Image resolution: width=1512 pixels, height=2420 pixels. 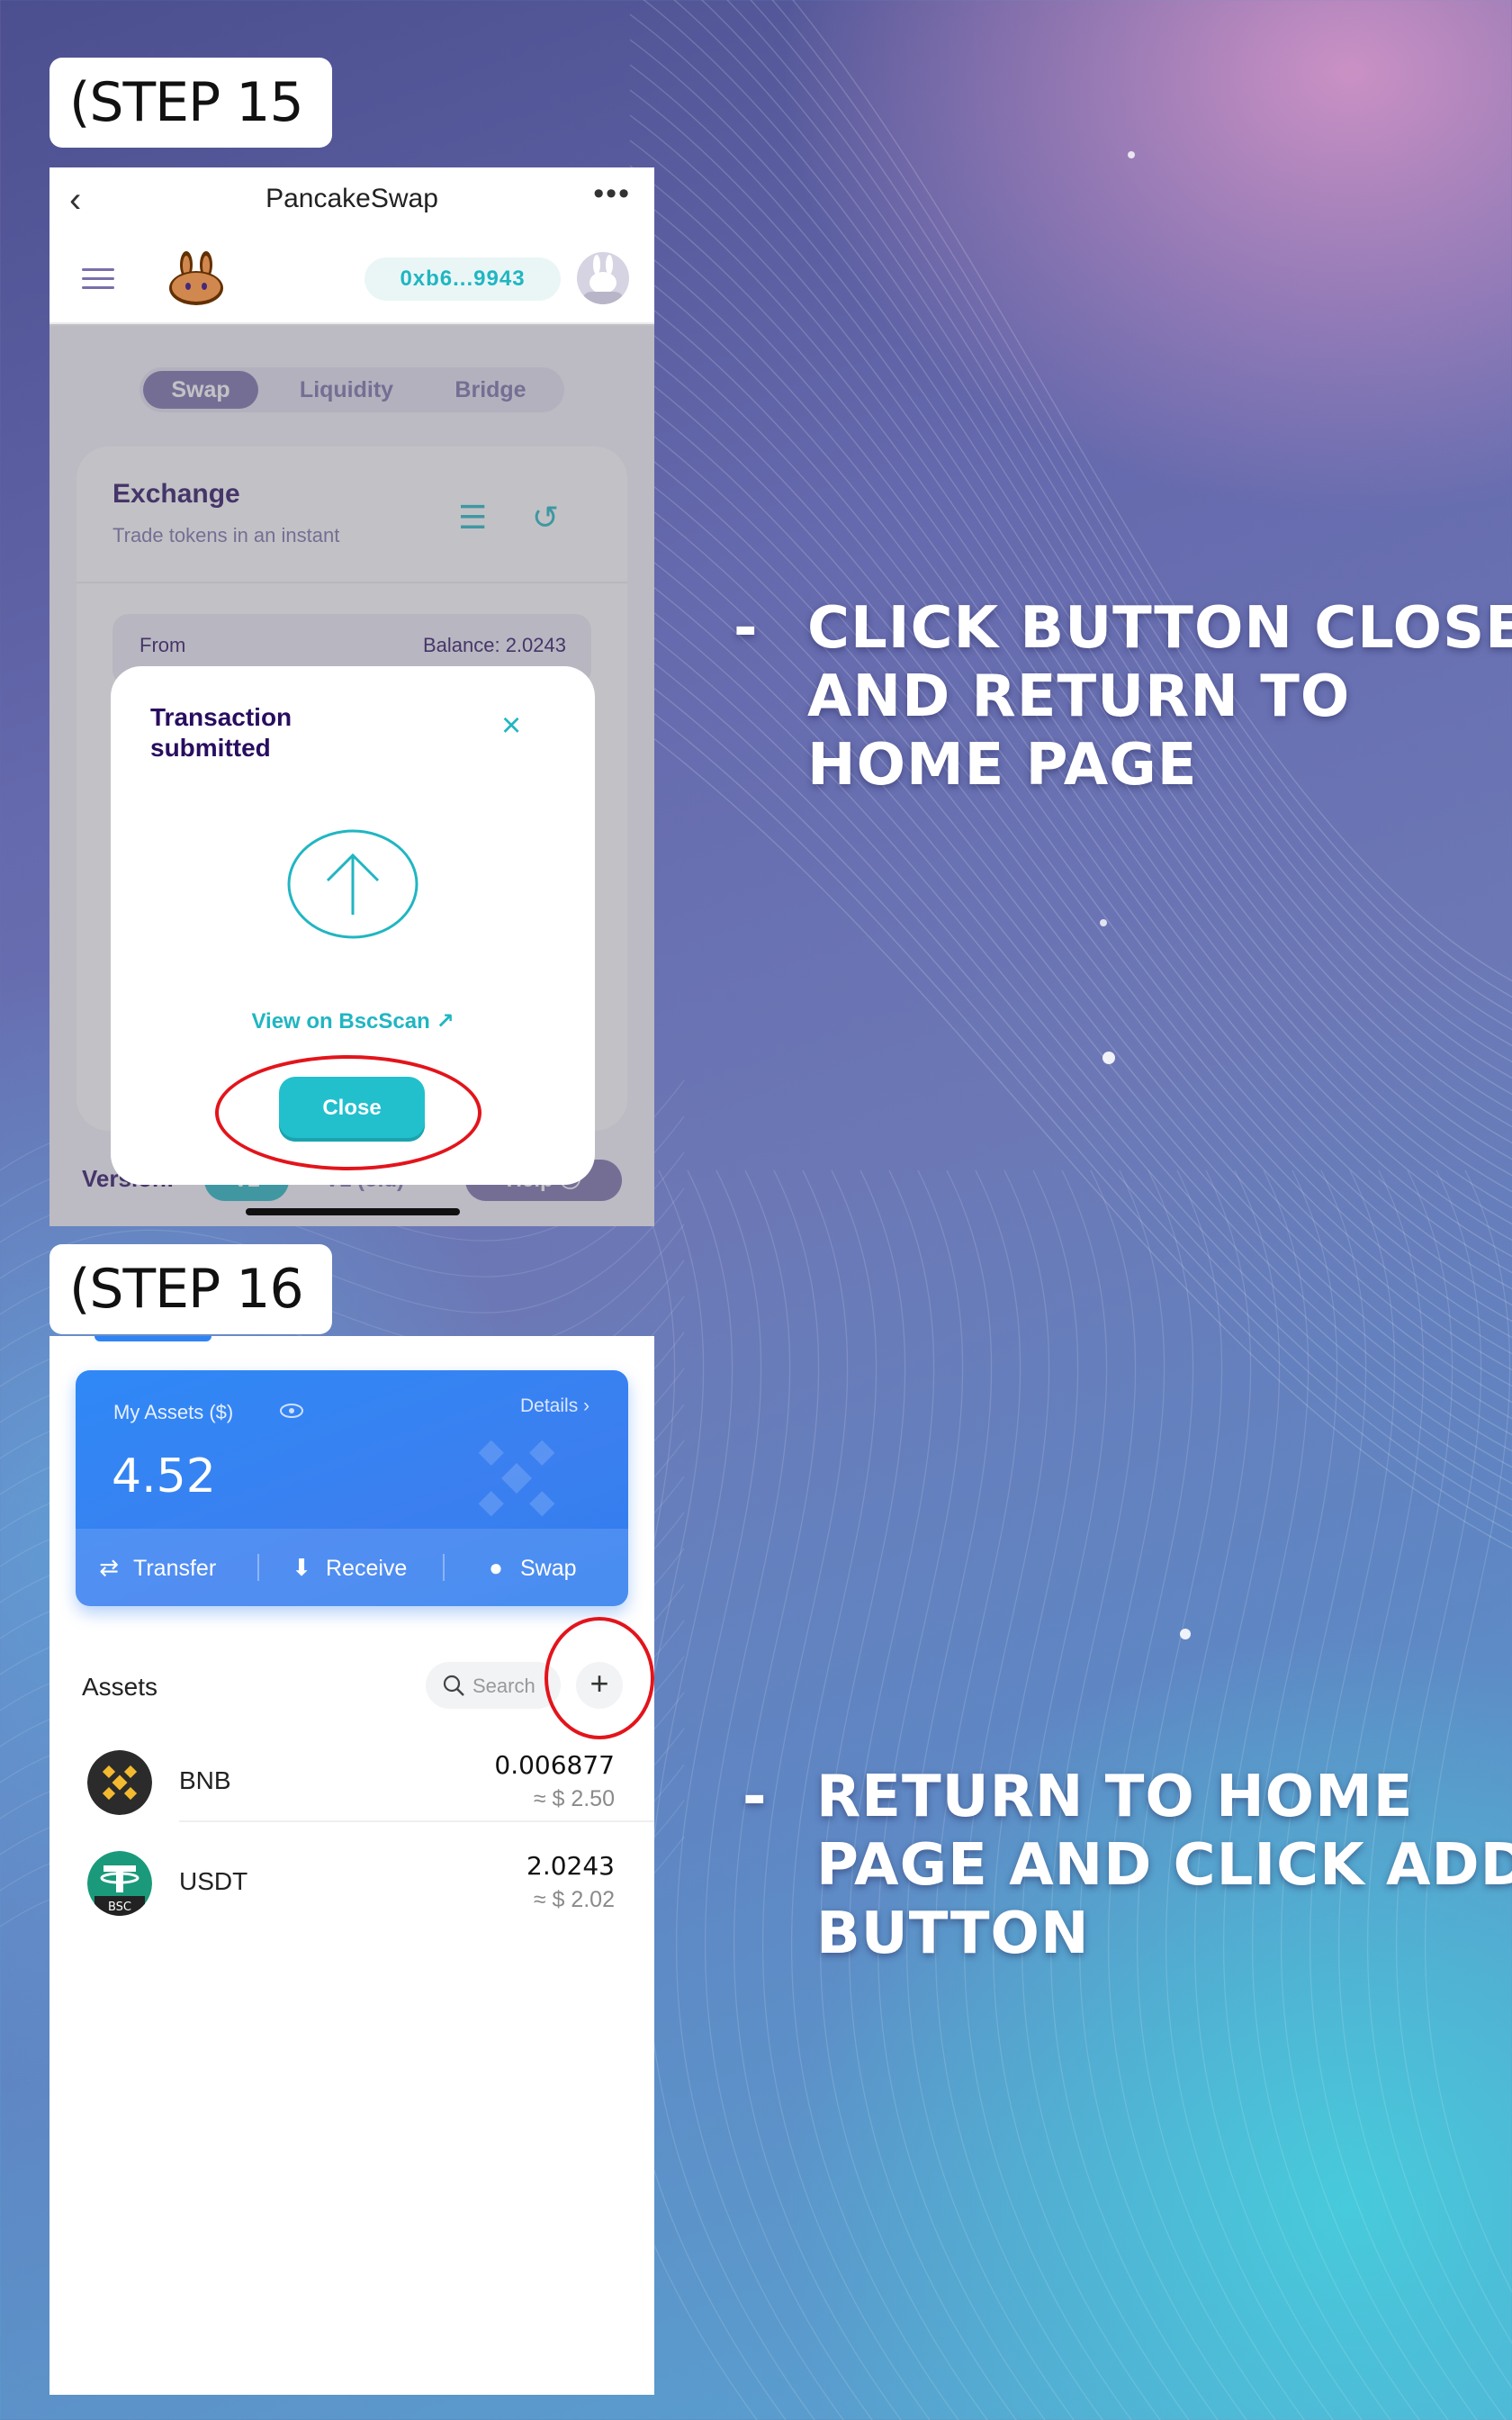 What do you see at coordinates (548, 1568) in the screenshot?
I see `swap-label: Swap` at bounding box center [548, 1568].